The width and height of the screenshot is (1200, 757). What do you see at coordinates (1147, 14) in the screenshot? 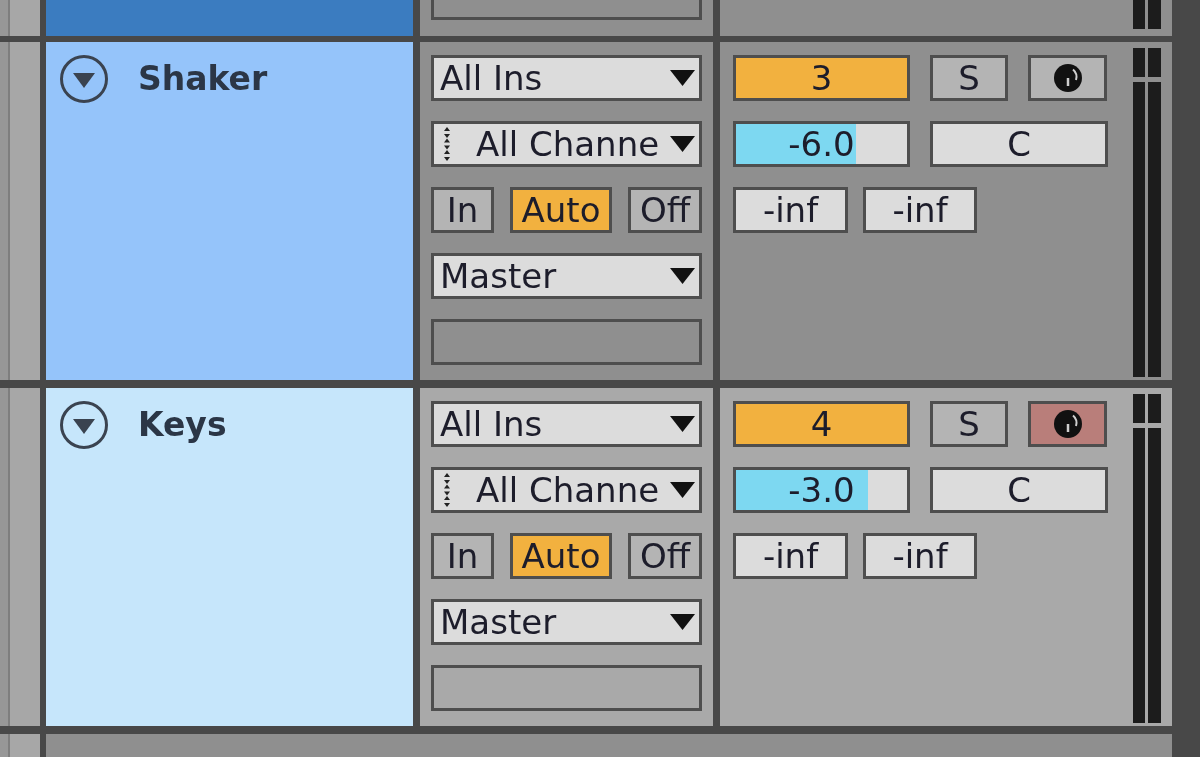
I see `level-meter` at bounding box center [1147, 14].